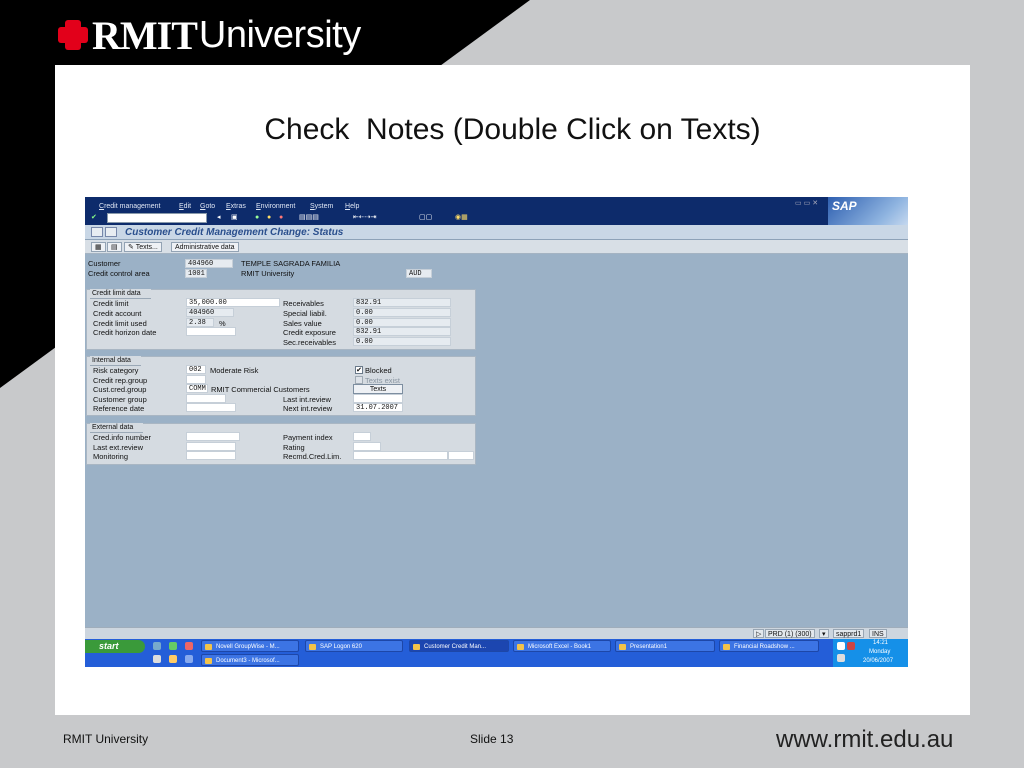 The width and height of the screenshot is (1024, 768). Describe the element at coordinates (321, 206) in the screenshot. I see `menu-system: System` at that location.